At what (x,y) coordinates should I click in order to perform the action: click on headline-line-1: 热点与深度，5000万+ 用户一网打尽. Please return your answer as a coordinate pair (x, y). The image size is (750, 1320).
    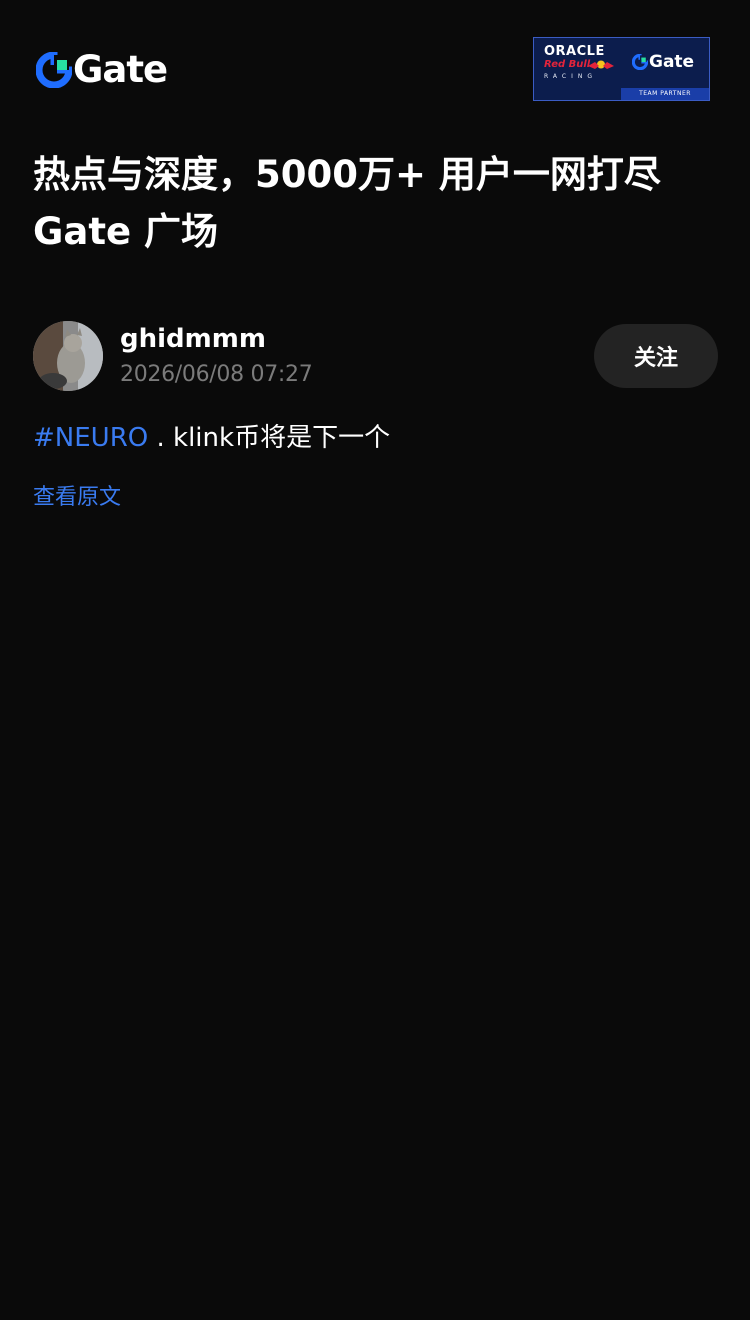
    Looking at the image, I should click on (347, 174).